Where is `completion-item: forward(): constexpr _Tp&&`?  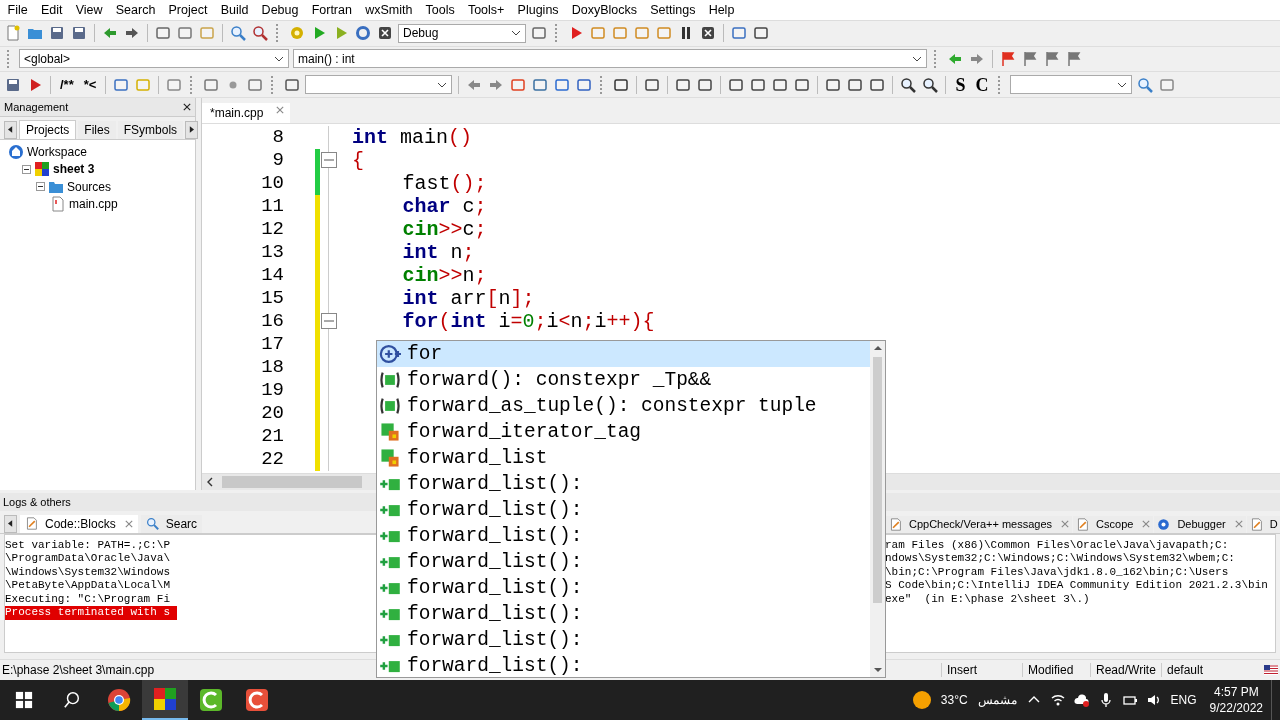
completion-item: forward(): constexpr _Tp&& is located at coordinates (623, 380).